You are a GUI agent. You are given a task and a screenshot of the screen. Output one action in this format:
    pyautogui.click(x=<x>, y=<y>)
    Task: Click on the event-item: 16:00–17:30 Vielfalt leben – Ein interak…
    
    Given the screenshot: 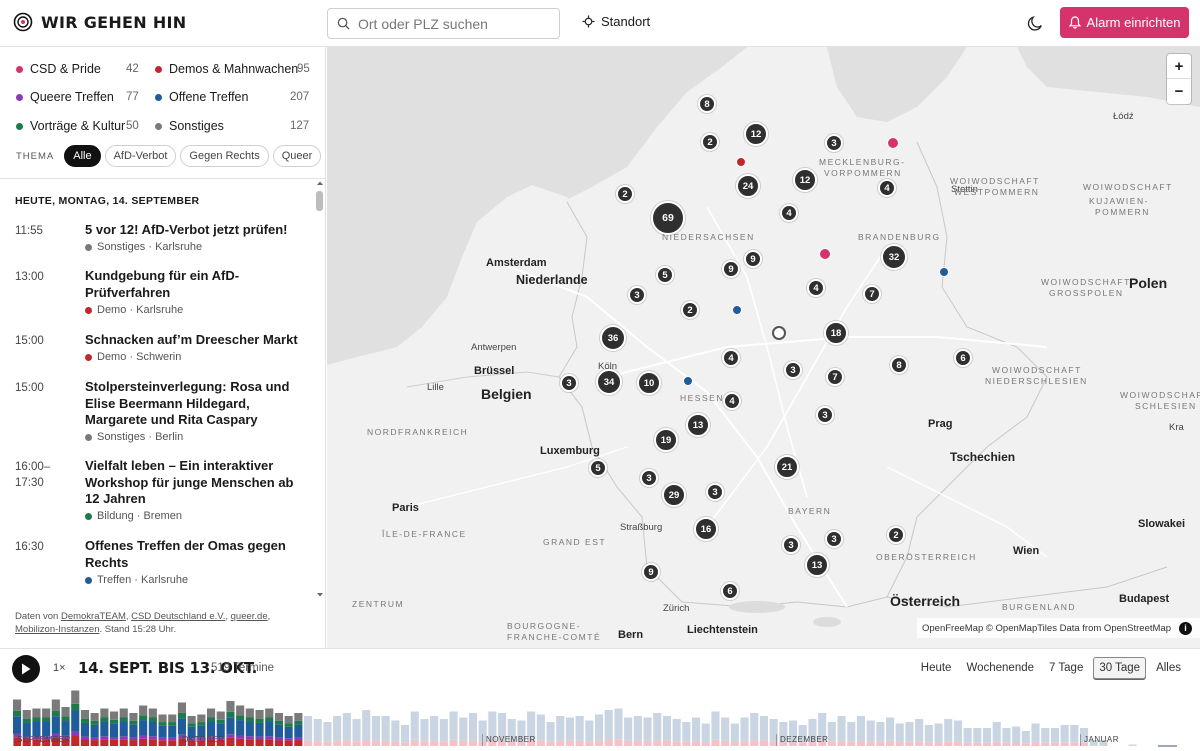 What is the action you would take?
    pyautogui.click(x=162, y=494)
    